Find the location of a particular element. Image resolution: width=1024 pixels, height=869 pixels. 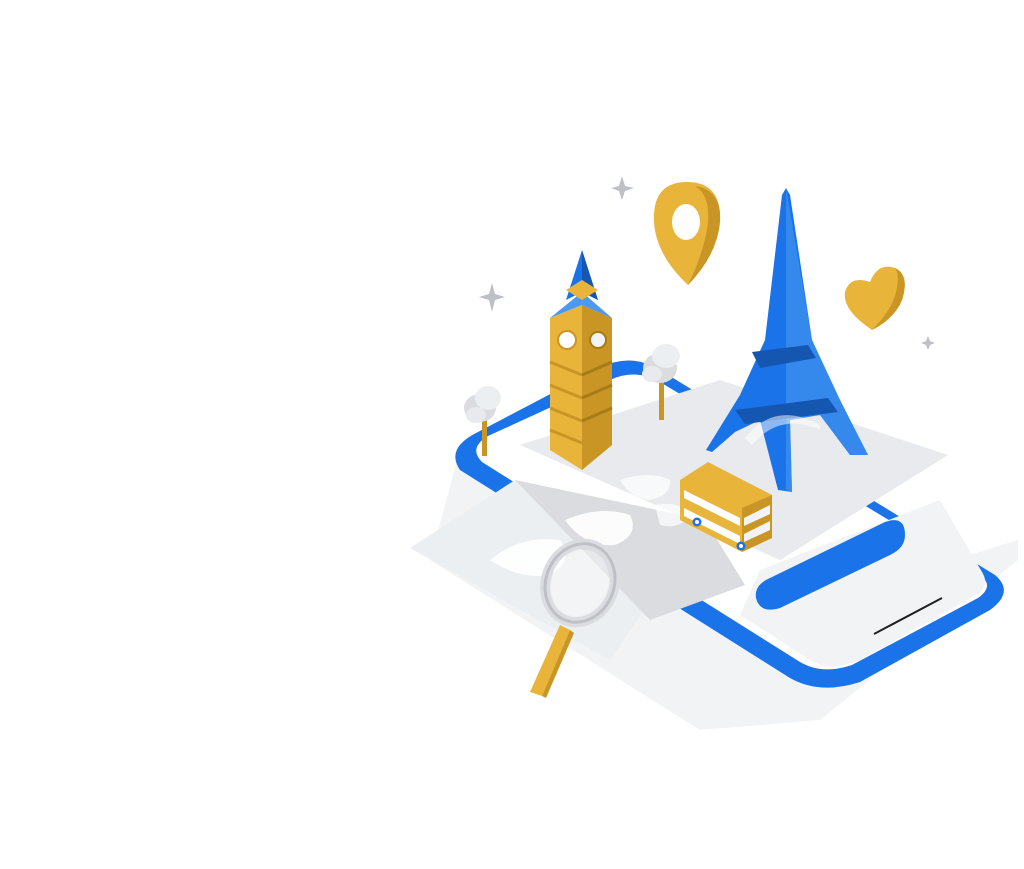

heart-icon is located at coordinates (874, 298).